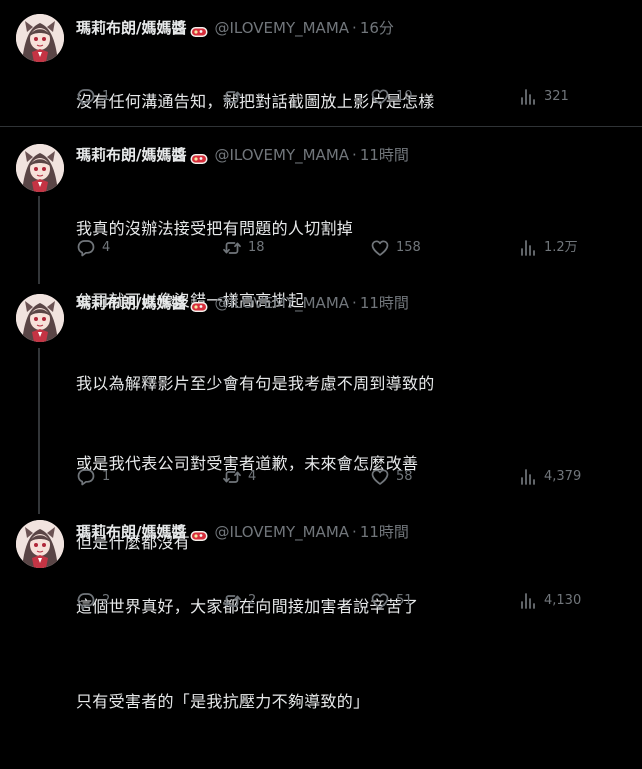  What do you see at coordinates (408, 247) in the screenshot?
I see `like-count: 158` at bounding box center [408, 247].